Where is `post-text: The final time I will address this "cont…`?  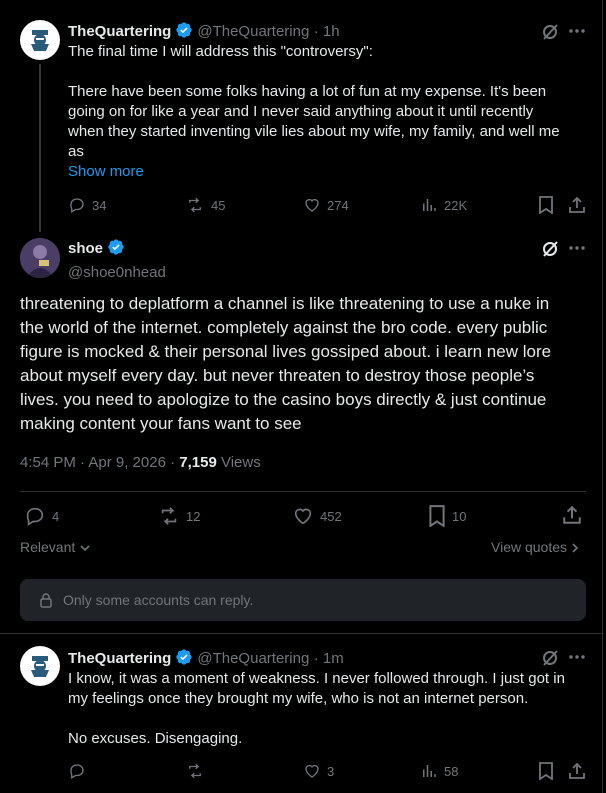
post-text: The final time I will address this "cont… is located at coordinates (314, 112).